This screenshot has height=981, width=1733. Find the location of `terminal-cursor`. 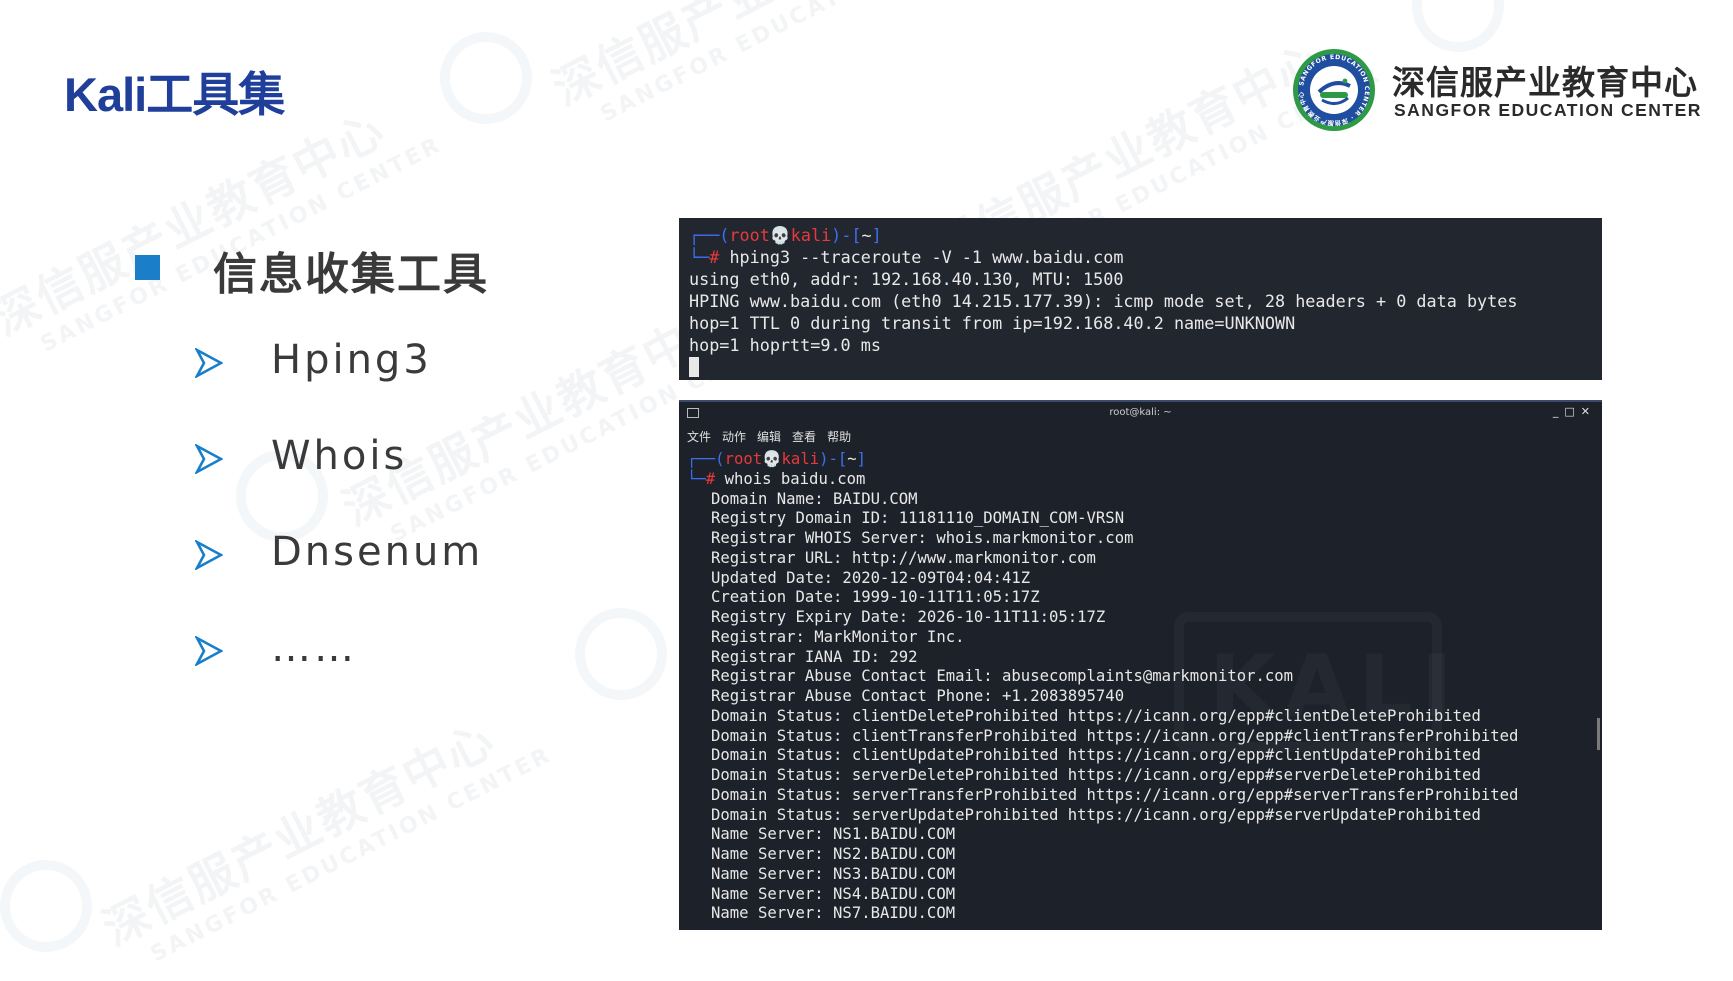

terminal-cursor is located at coordinates (694, 367).